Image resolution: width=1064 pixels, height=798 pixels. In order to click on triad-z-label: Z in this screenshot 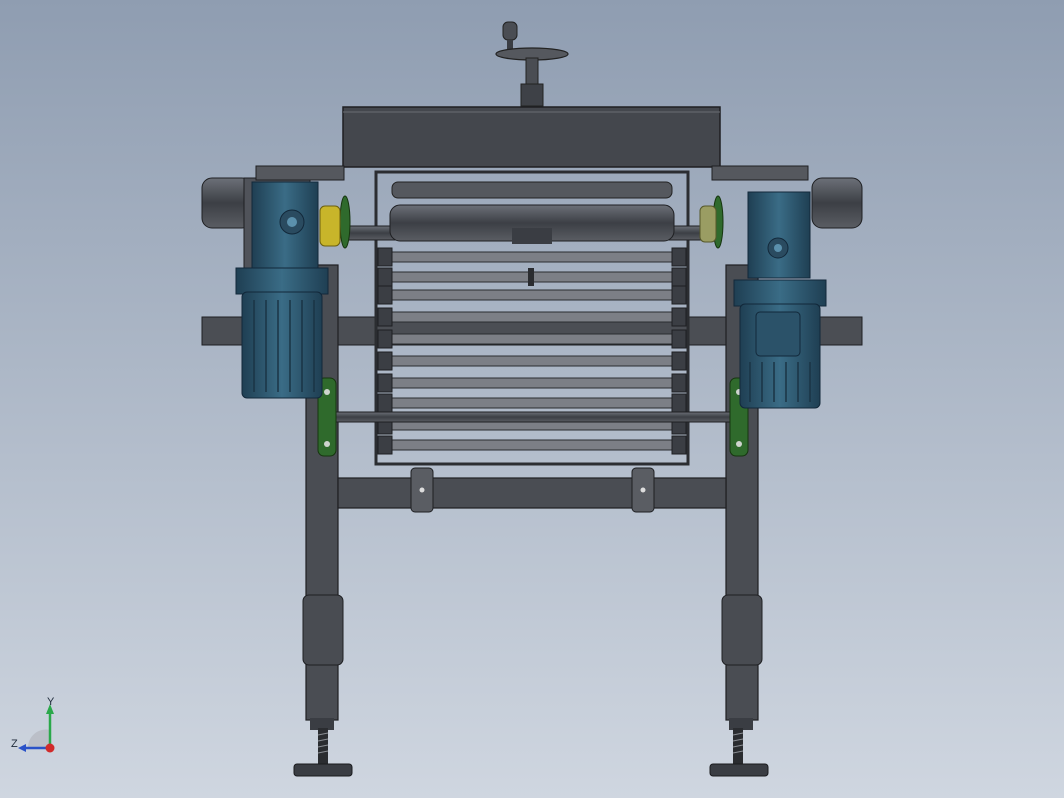, I will do `click(14, 744)`.